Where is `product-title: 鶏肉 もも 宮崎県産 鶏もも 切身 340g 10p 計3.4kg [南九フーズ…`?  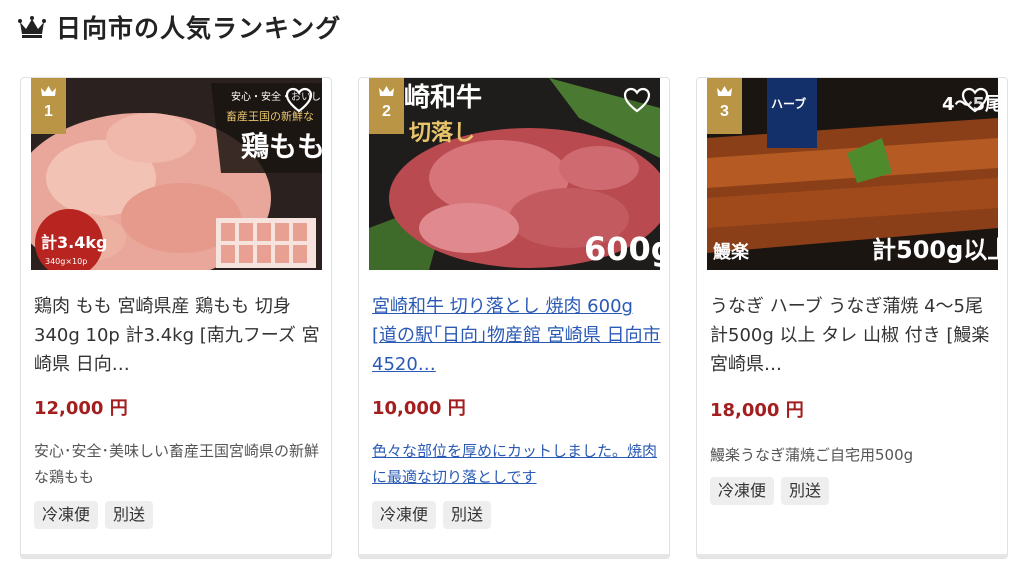 product-title: 鶏肉 もも 宮崎県産 鶏もも 切身 340g 10p 計3.4kg [南九フーズ… is located at coordinates (179, 335).